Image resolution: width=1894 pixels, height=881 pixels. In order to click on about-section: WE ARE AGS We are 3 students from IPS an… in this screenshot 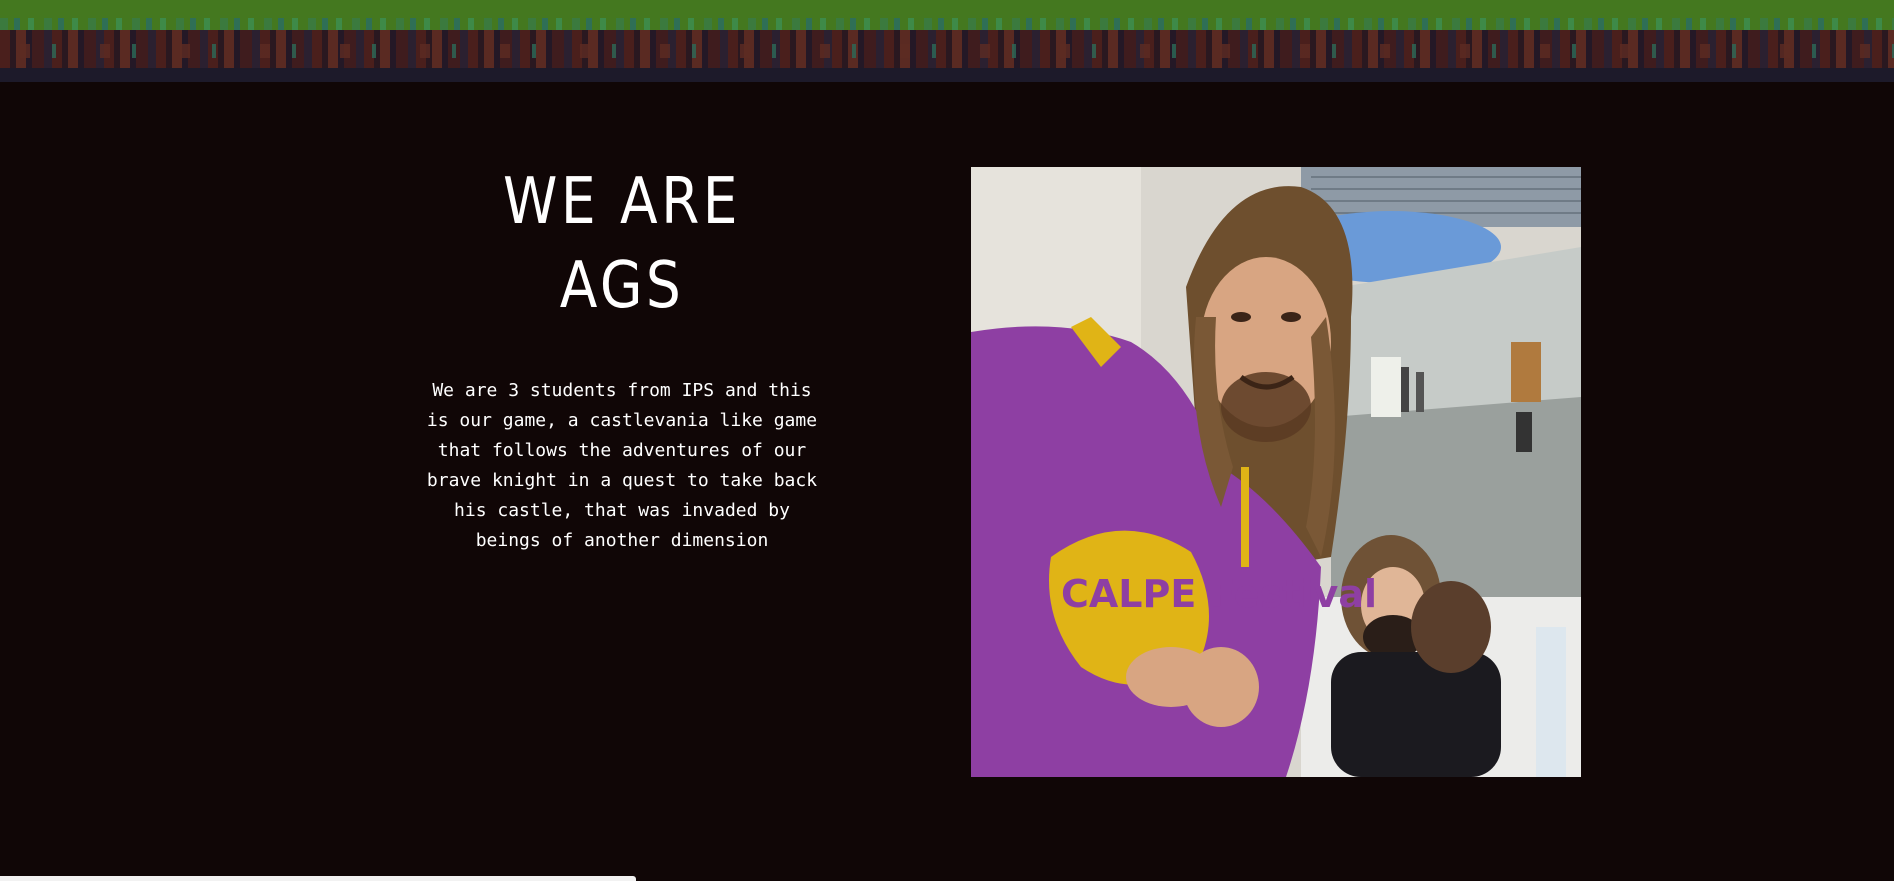, I will do `click(622, 358)`.